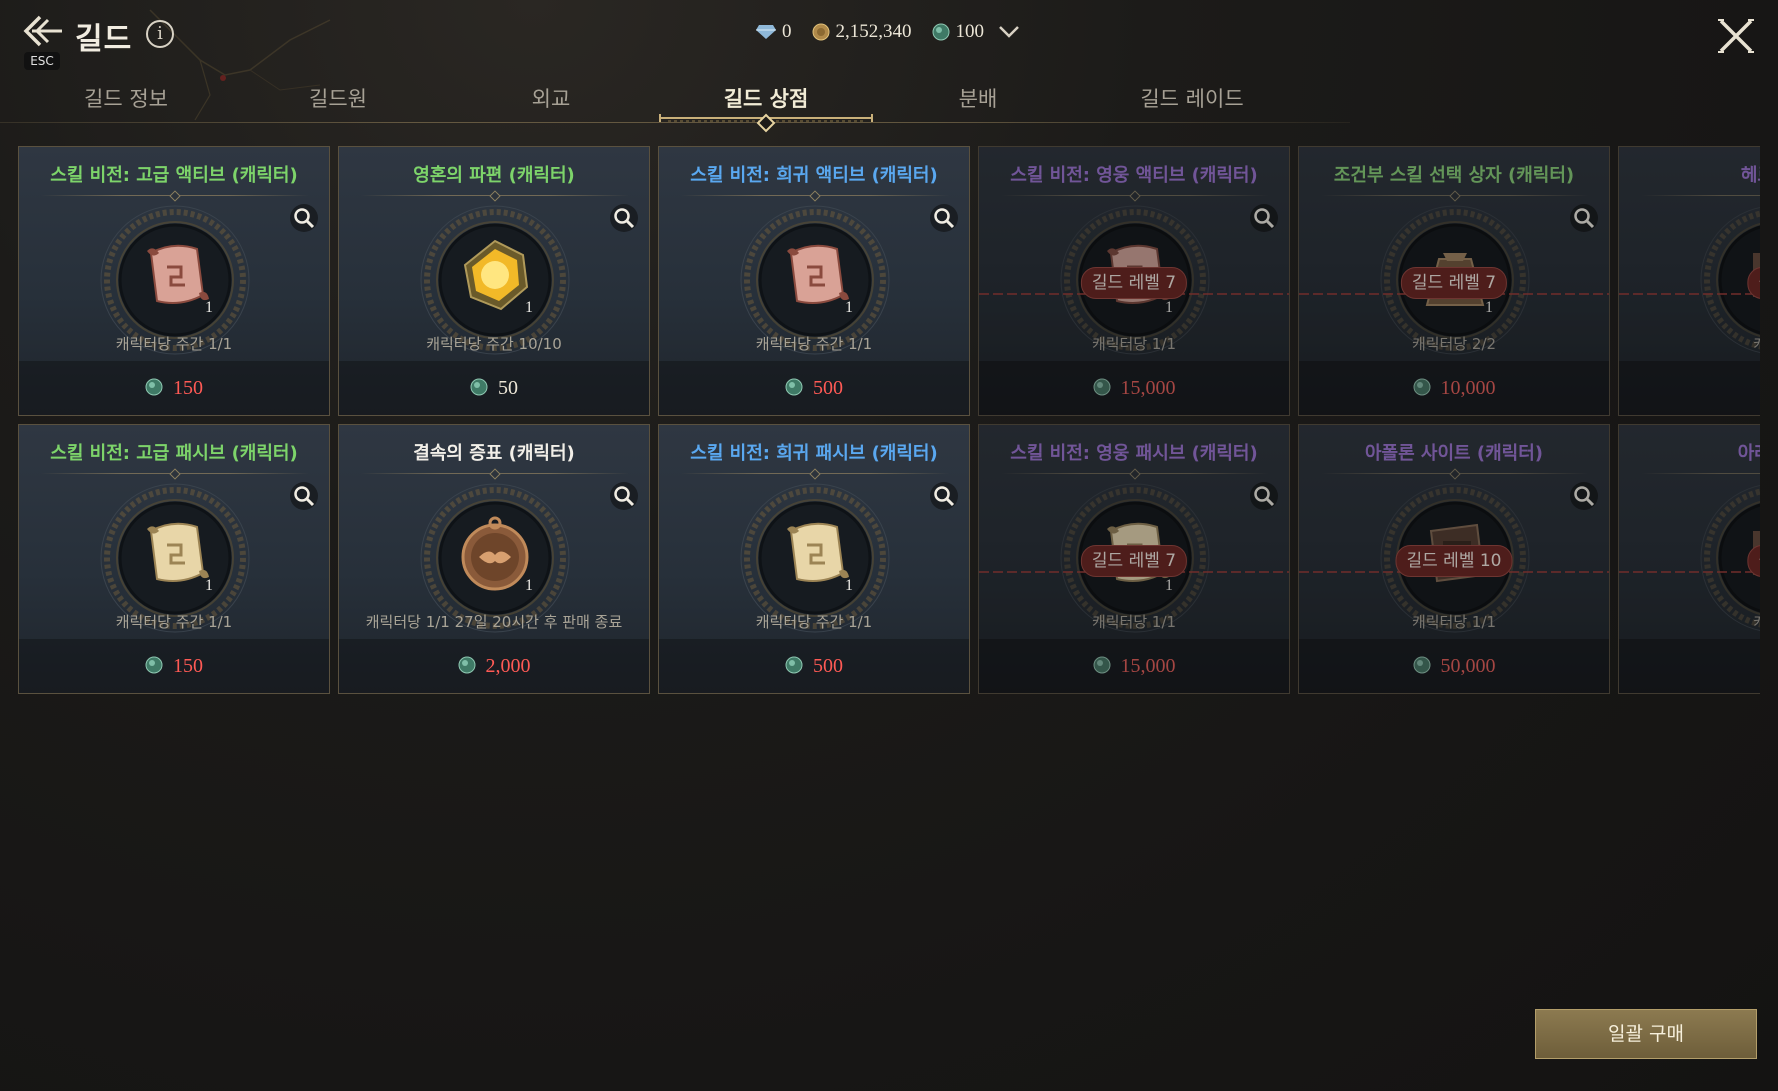 The height and width of the screenshot is (1091, 1778). I want to click on shop-item-card: 아폴론 사이트 (캐릭터) 캐릭터당 1/1 50,000 길드 레벨 10, so click(1454, 559).